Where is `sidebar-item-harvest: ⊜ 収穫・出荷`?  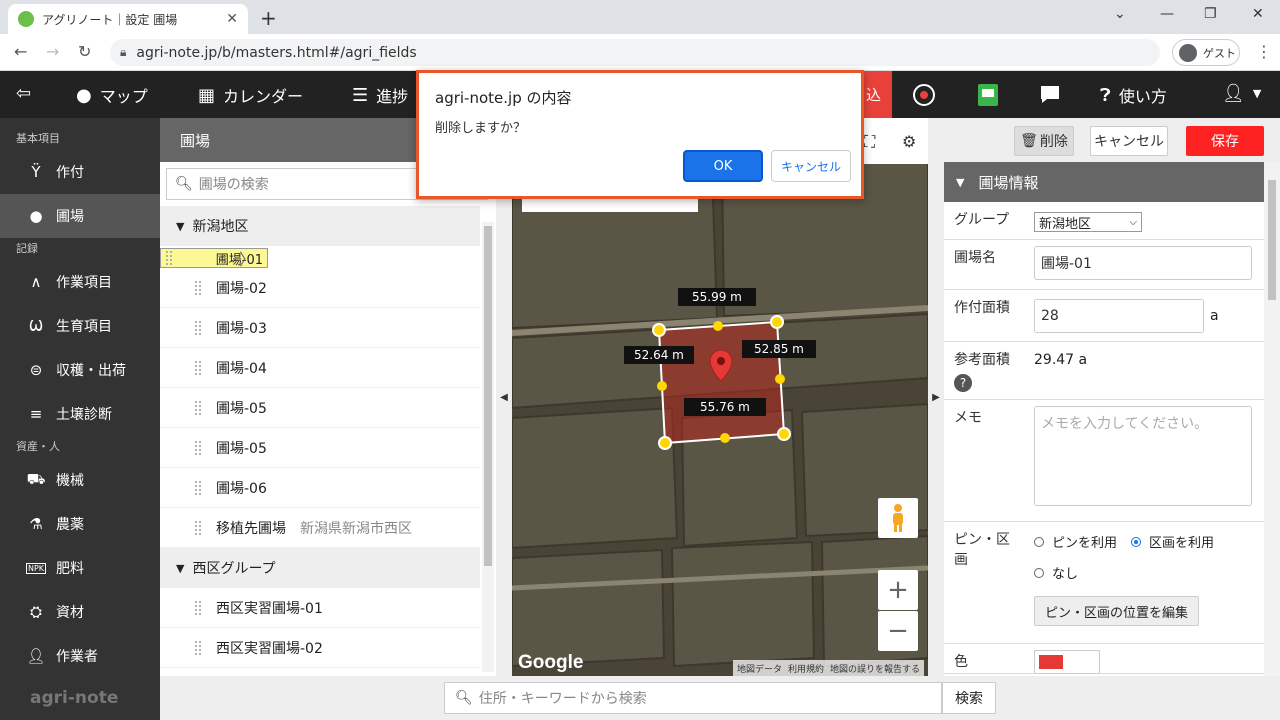 sidebar-item-harvest: ⊜ 収穫・出荷 is located at coordinates (80, 370).